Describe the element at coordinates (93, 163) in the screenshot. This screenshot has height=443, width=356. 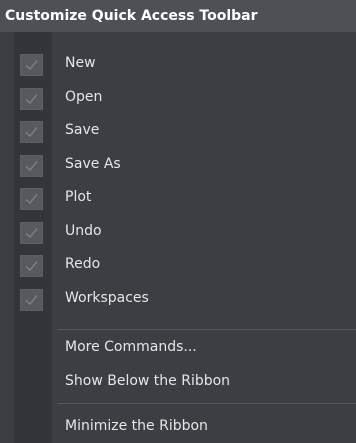
I see `menu-item-label: Save As` at that location.